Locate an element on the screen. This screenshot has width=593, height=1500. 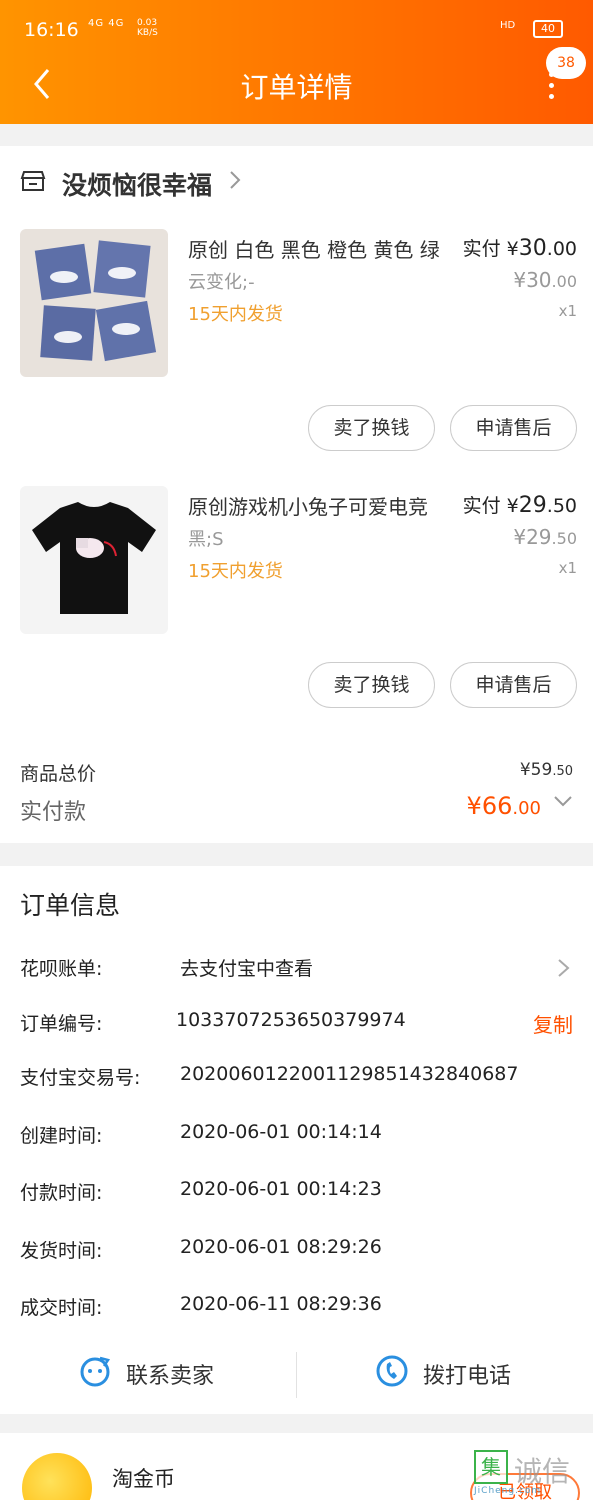
site-watermark: 集 诚信 JiCheng.com is located at coordinates (530, 1475).